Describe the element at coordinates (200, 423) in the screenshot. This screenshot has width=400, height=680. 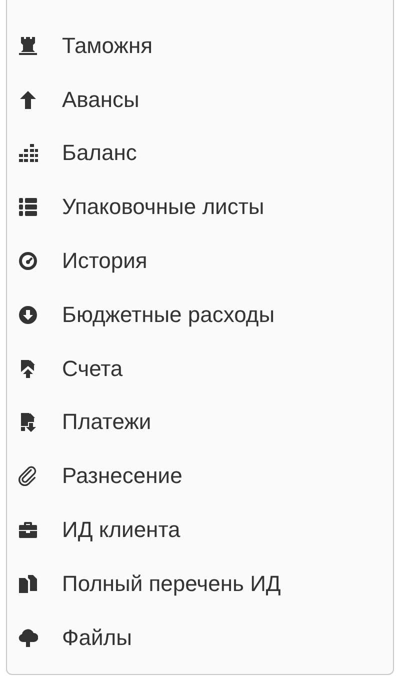
I see `menu-item: Платежи` at that location.